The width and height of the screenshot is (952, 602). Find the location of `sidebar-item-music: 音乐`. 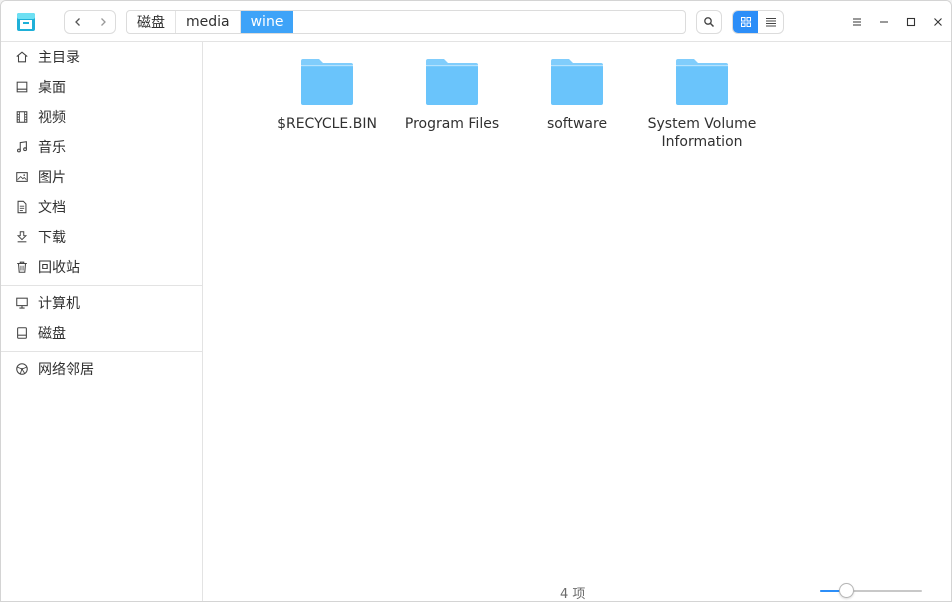

sidebar-item-music: 音乐 is located at coordinates (101, 147).